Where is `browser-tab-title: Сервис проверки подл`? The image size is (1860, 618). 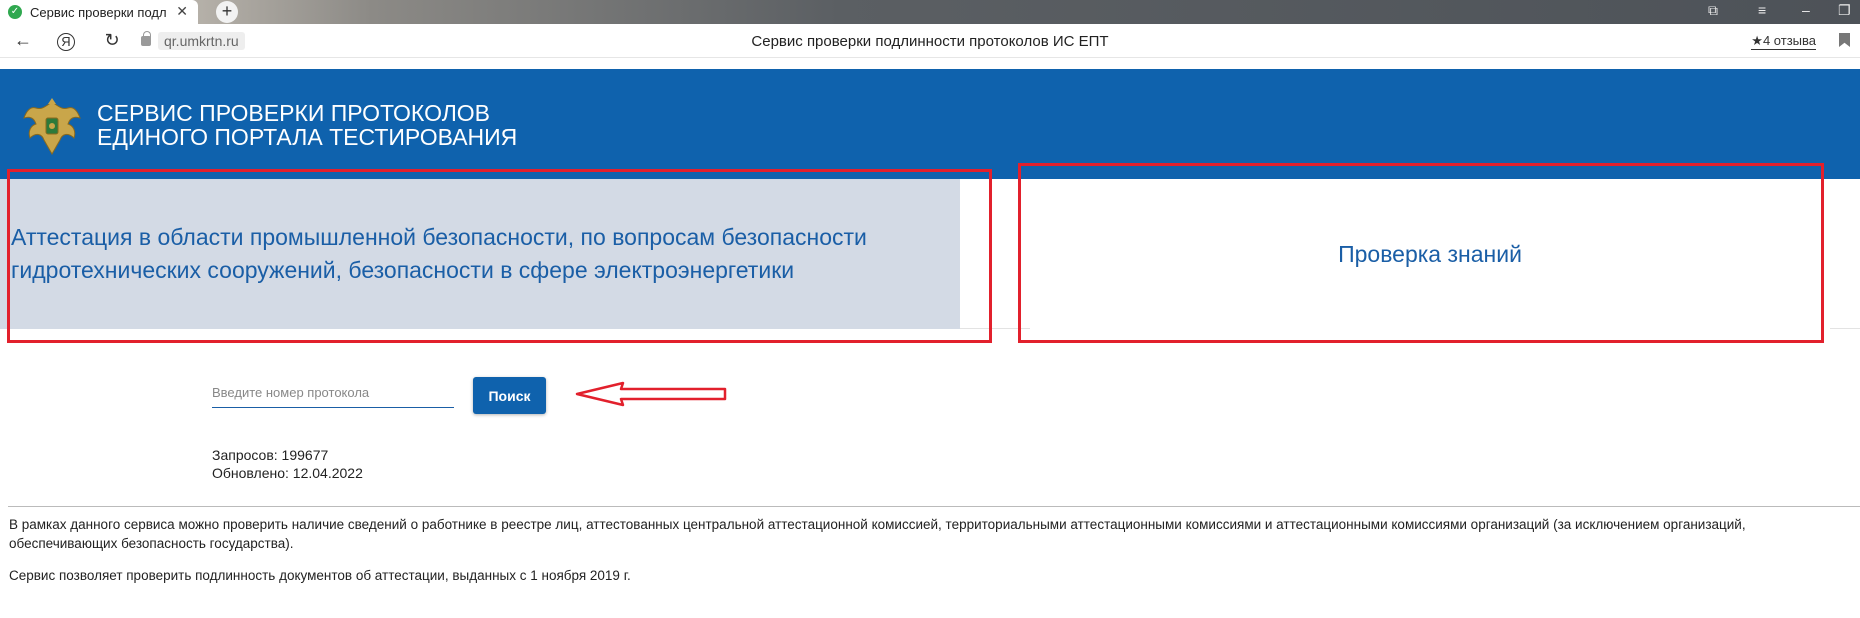 browser-tab-title: Сервис проверки подл is located at coordinates (98, 12).